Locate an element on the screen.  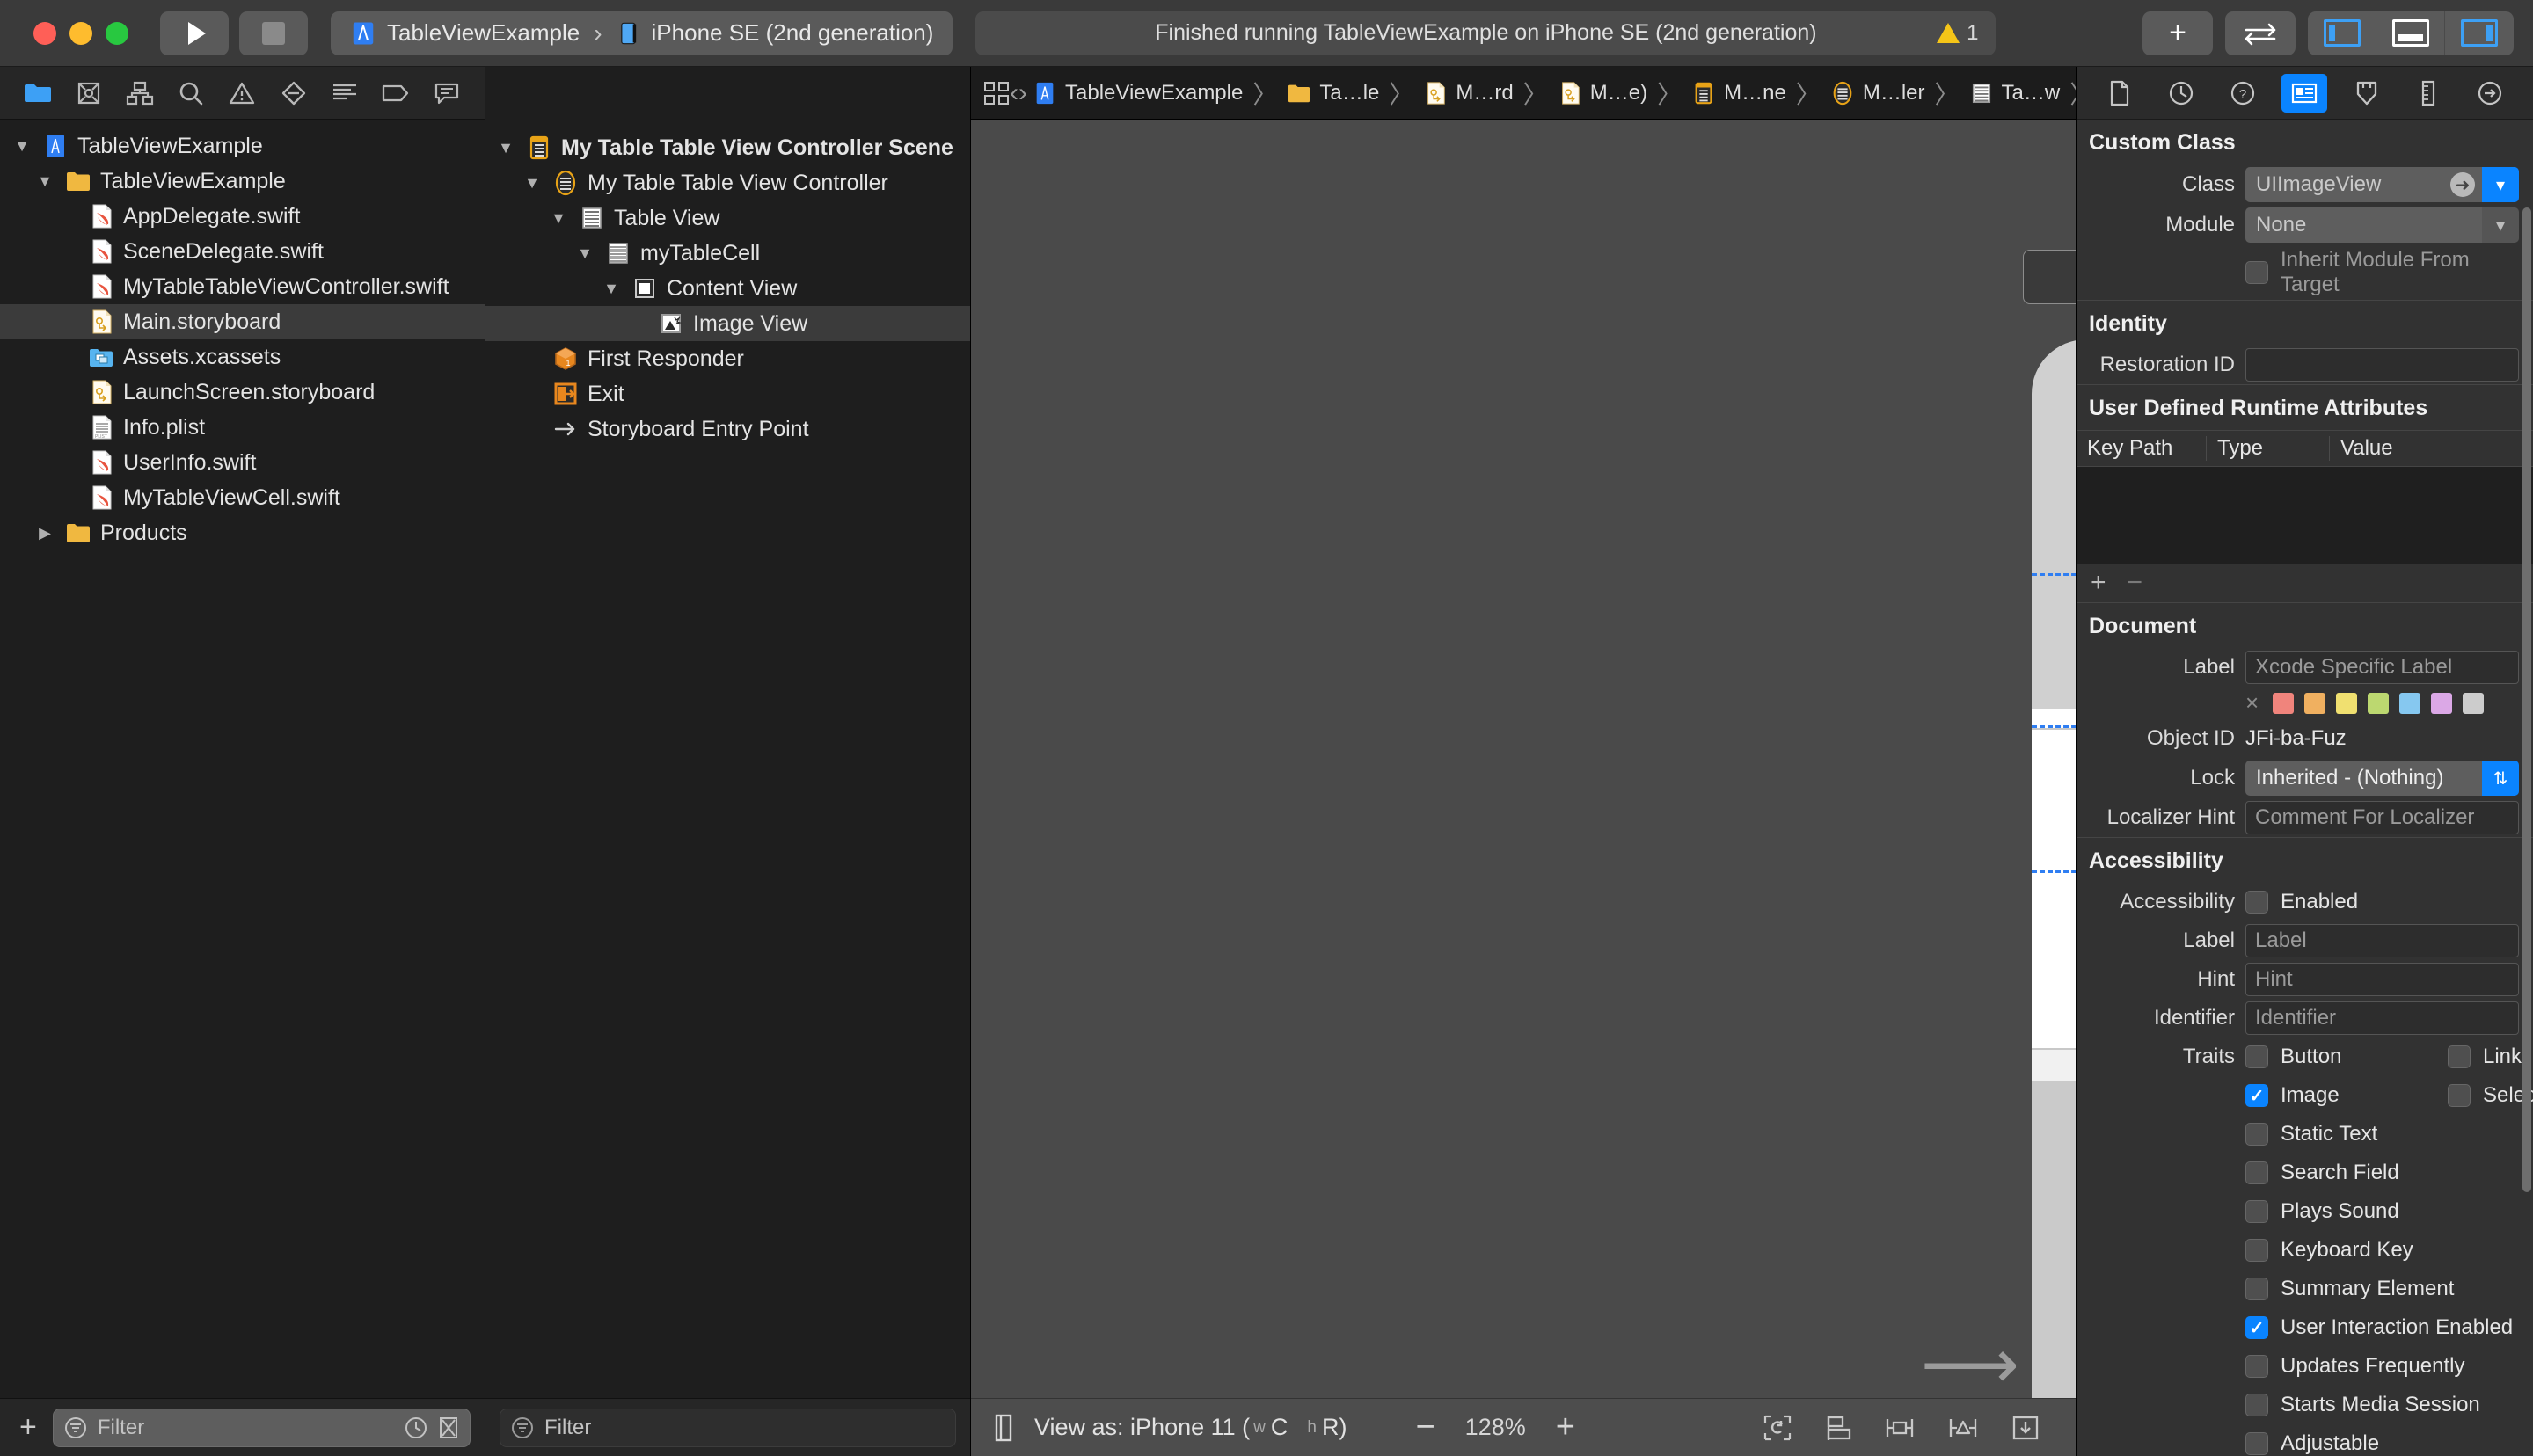
related-items-icon is located at coordinates (996, 93).